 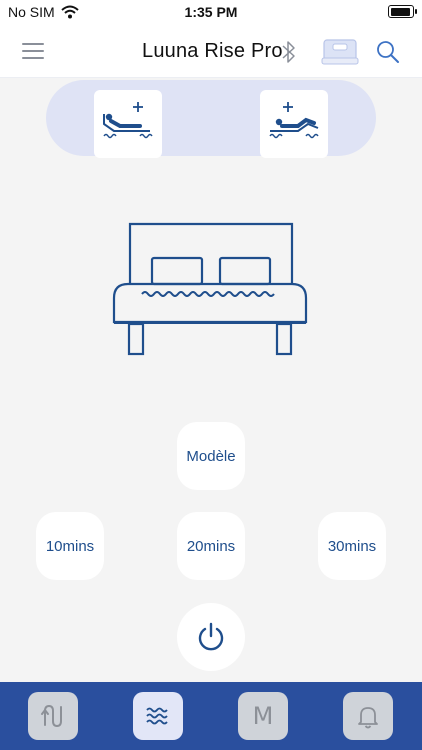 I want to click on tab-alarm, so click(x=368, y=716).